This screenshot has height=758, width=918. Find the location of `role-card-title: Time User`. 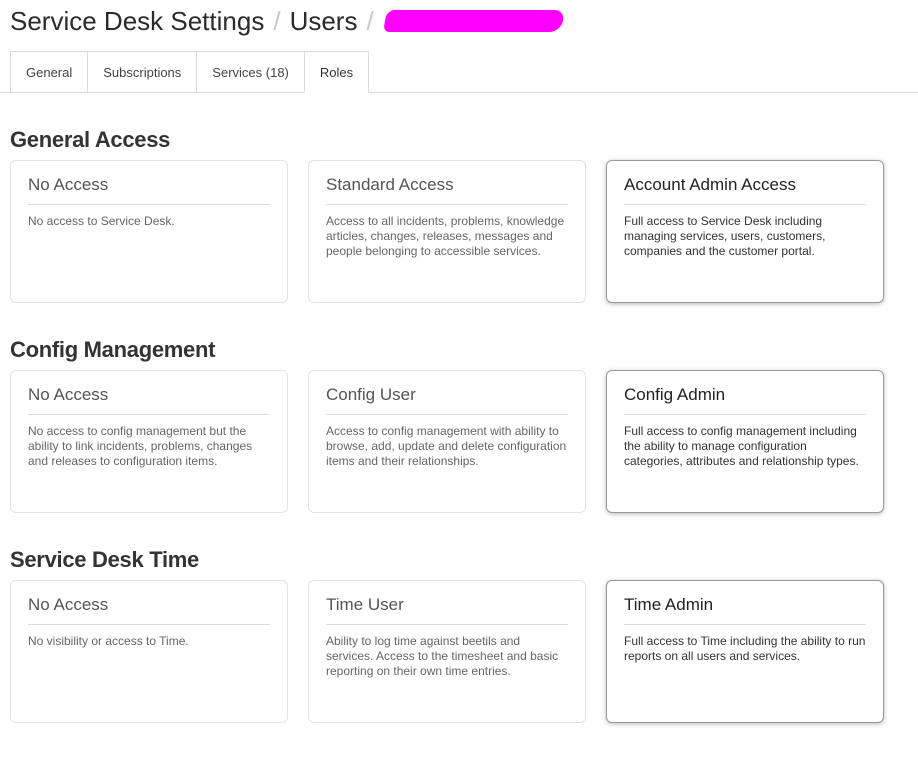

role-card-title: Time User is located at coordinates (447, 610).